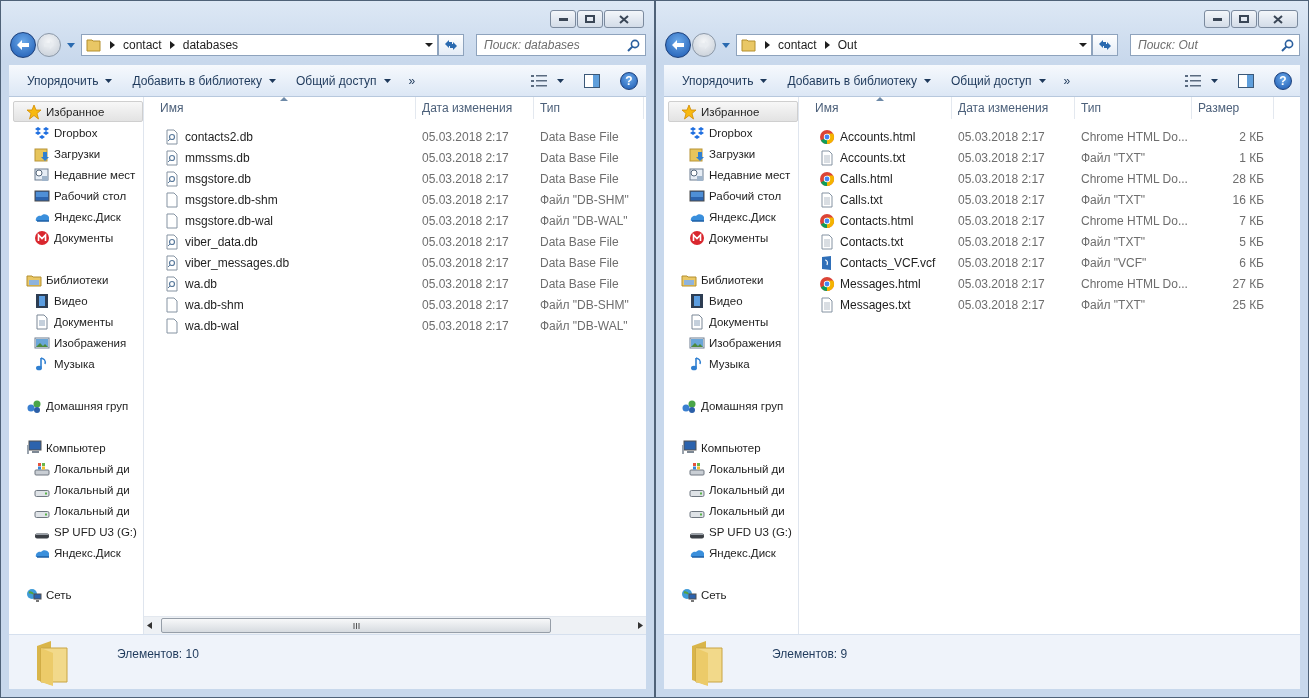  Describe the element at coordinates (229, 220) in the screenshot. I see `file-name-text: msgstore.db-wal` at that location.